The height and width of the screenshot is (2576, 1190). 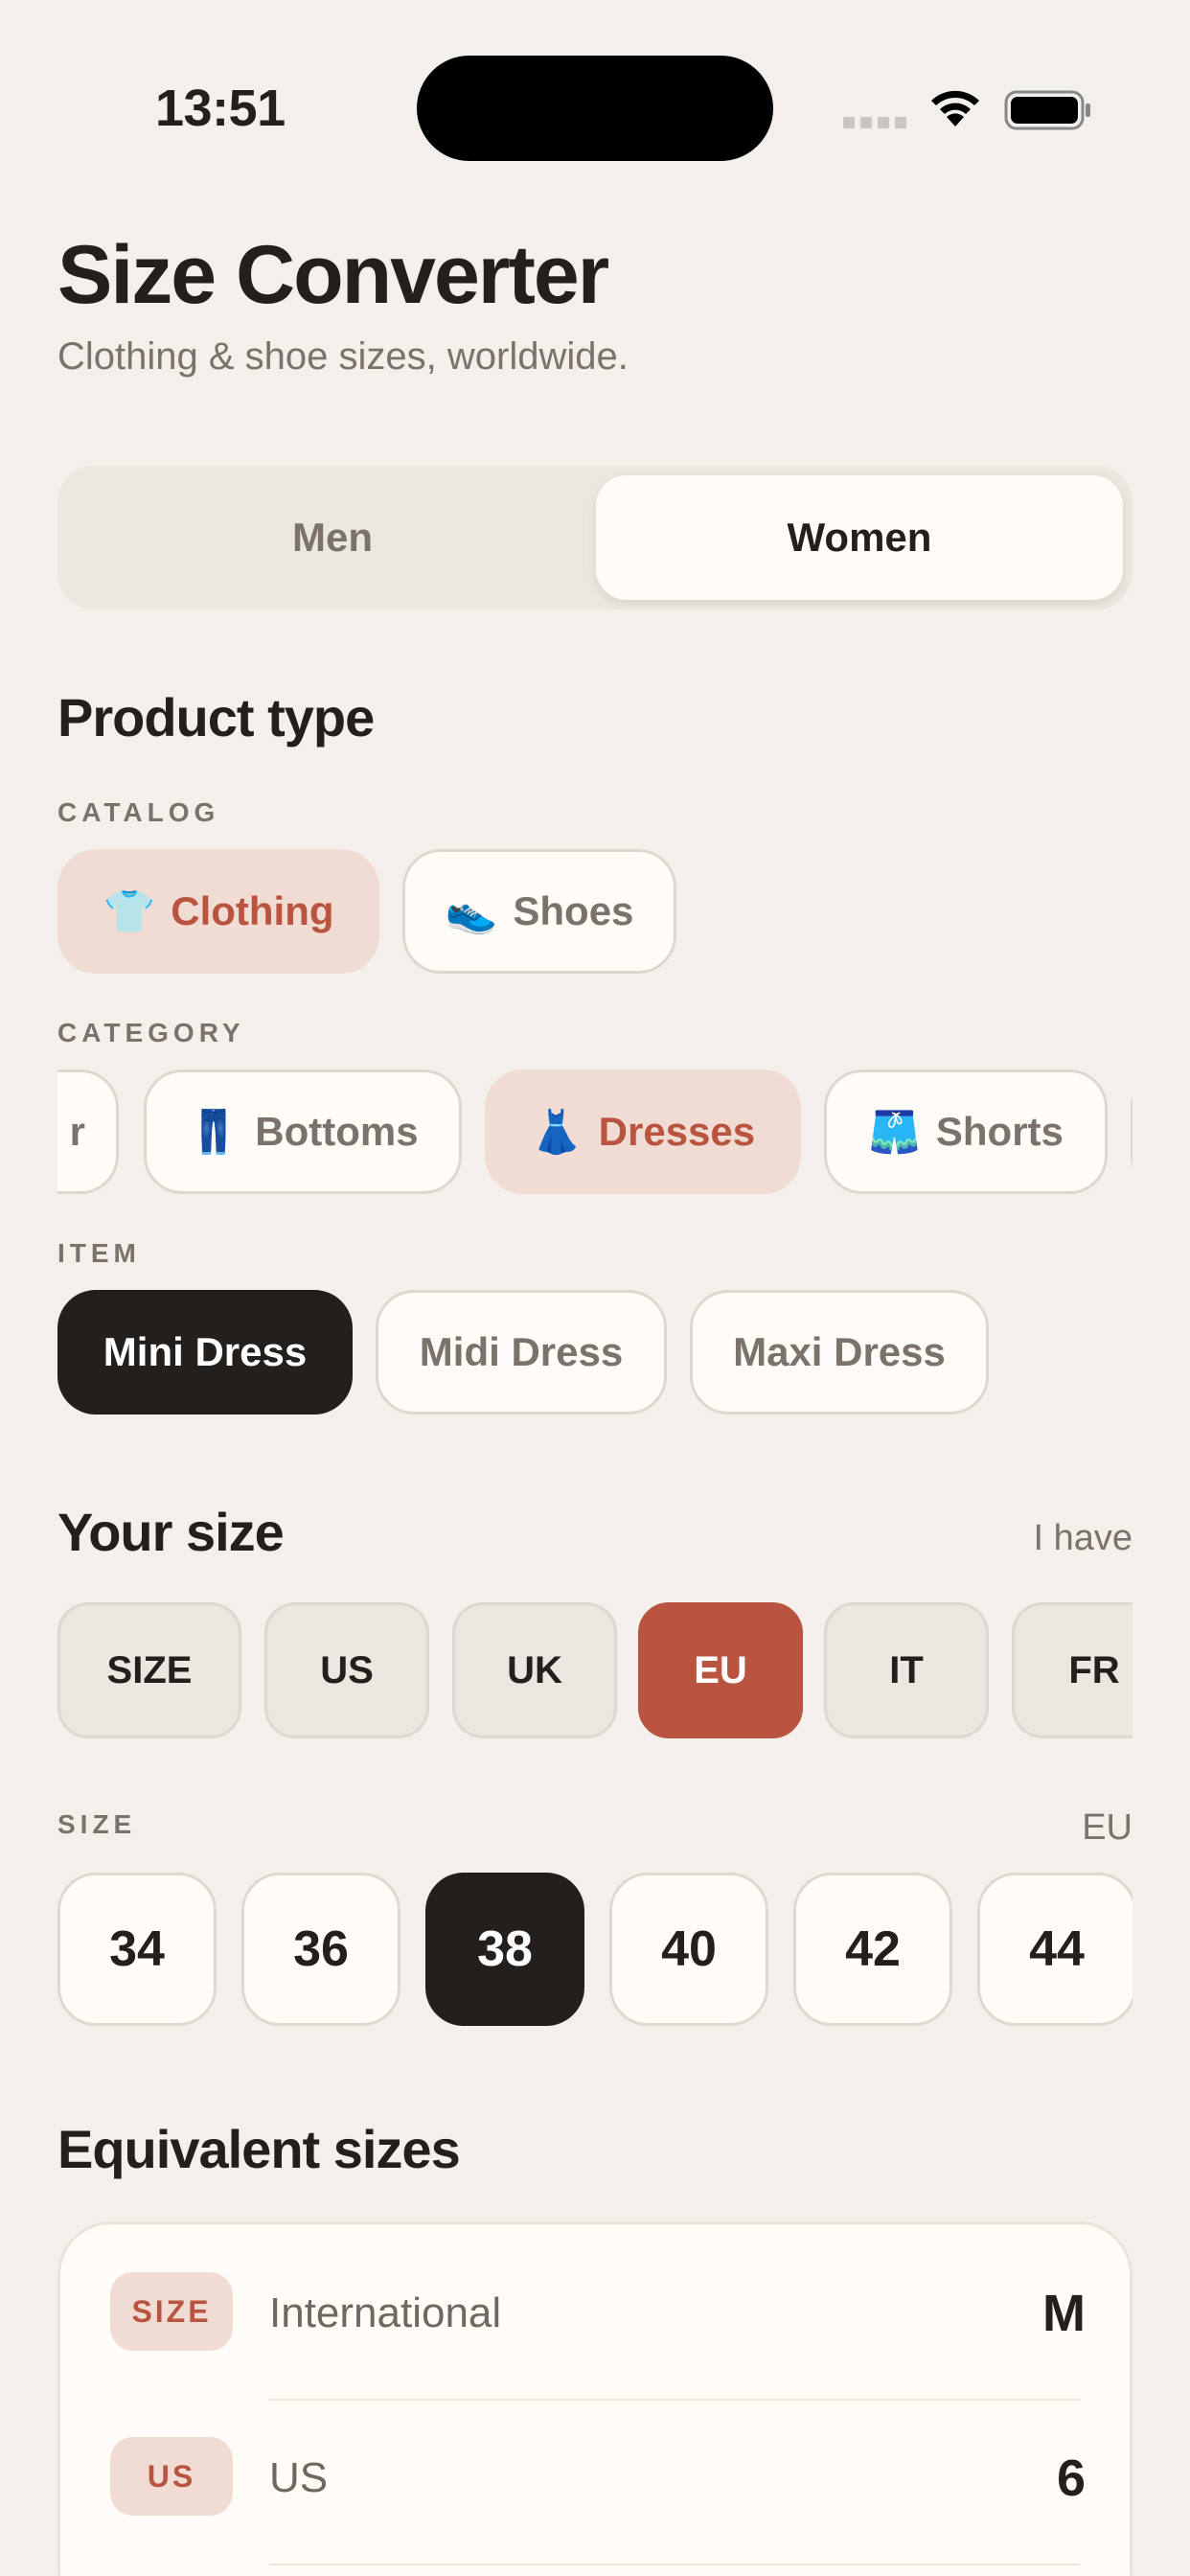 What do you see at coordinates (1064, 2313) in the screenshot?
I see `equivalent-value: M` at bounding box center [1064, 2313].